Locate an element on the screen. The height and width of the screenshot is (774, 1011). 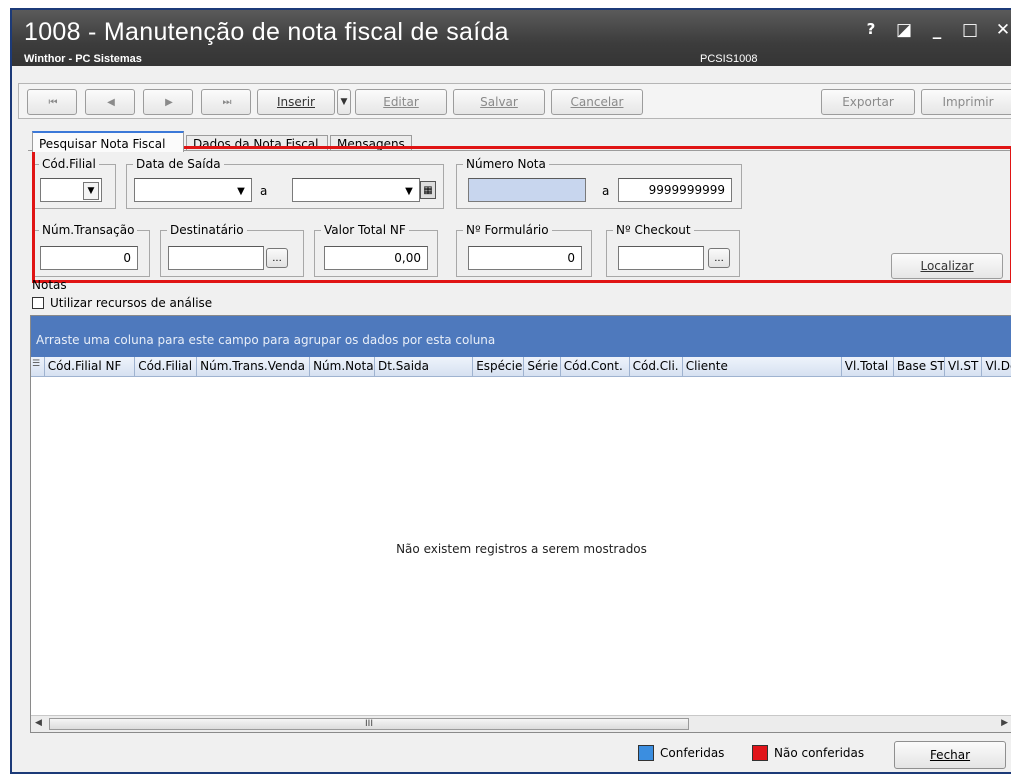
numero-nota-label: Número Nota is located at coordinates (506, 164).